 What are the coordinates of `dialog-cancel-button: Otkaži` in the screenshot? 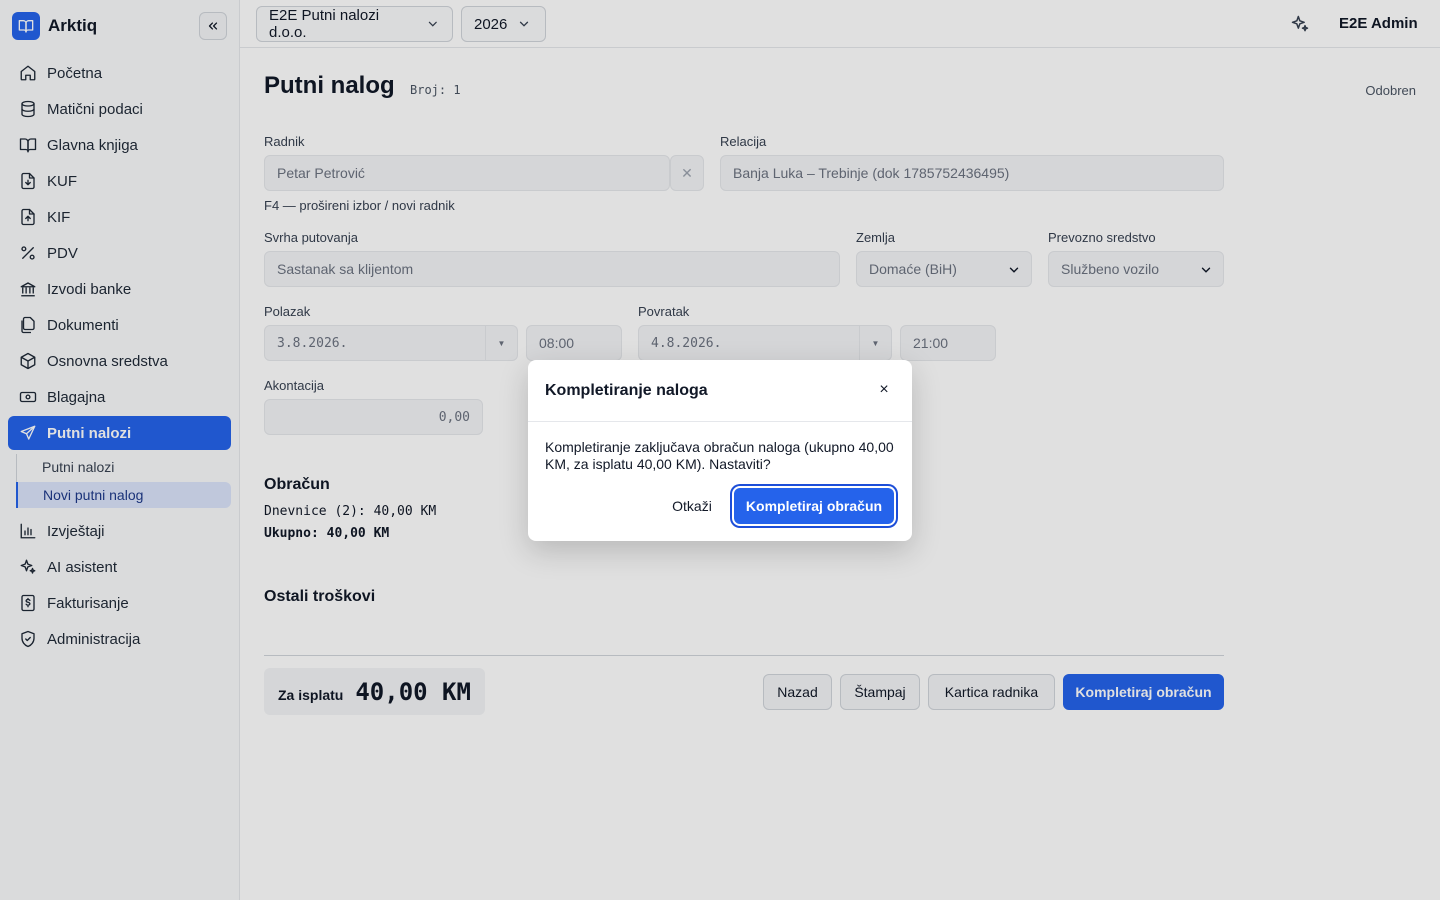 It's located at (692, 506).